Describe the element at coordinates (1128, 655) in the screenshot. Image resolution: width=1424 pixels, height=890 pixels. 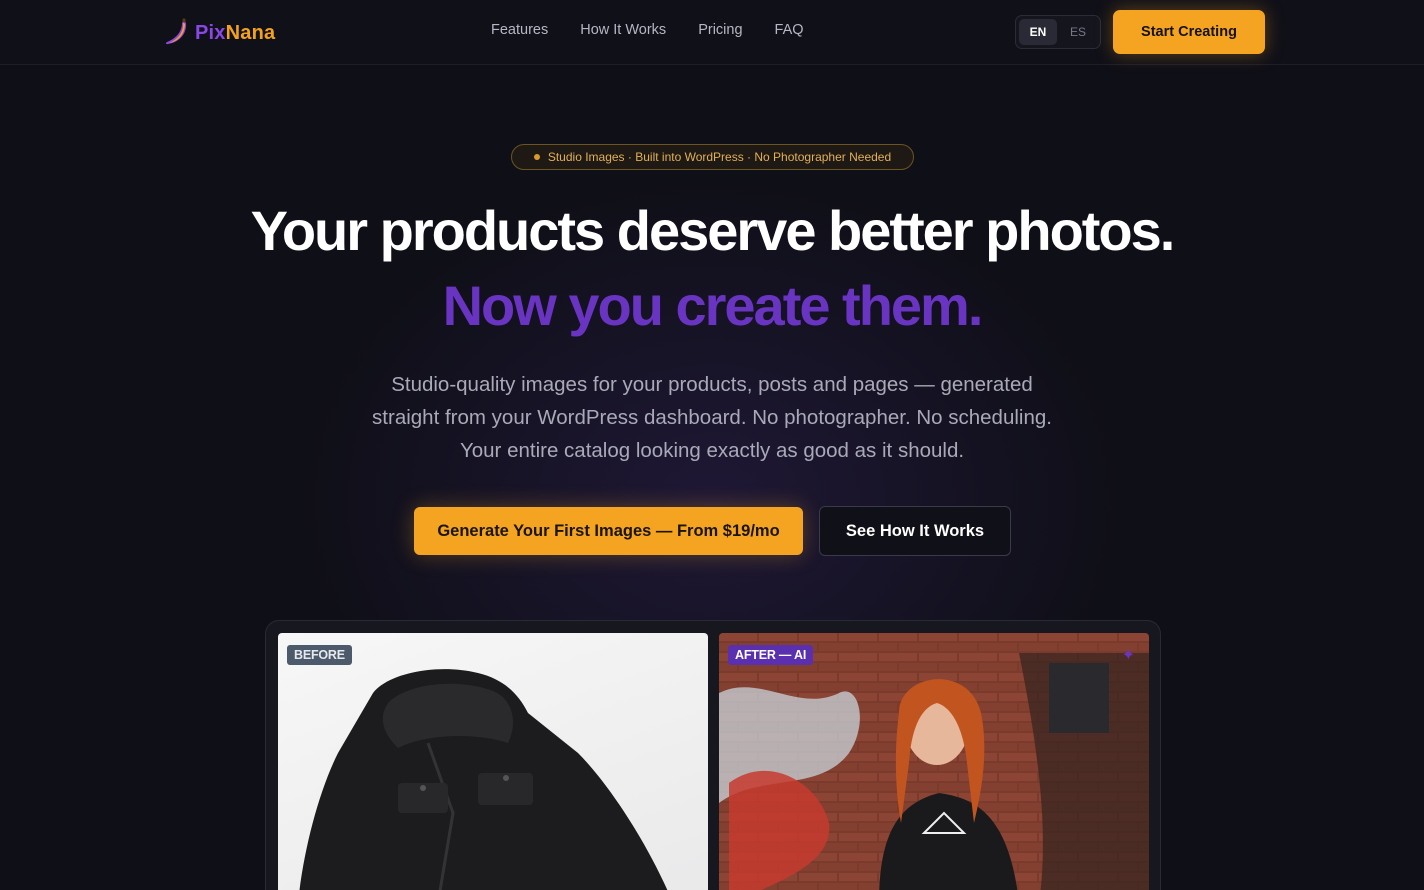
I see `sparkle-icon: ✦` at that location.